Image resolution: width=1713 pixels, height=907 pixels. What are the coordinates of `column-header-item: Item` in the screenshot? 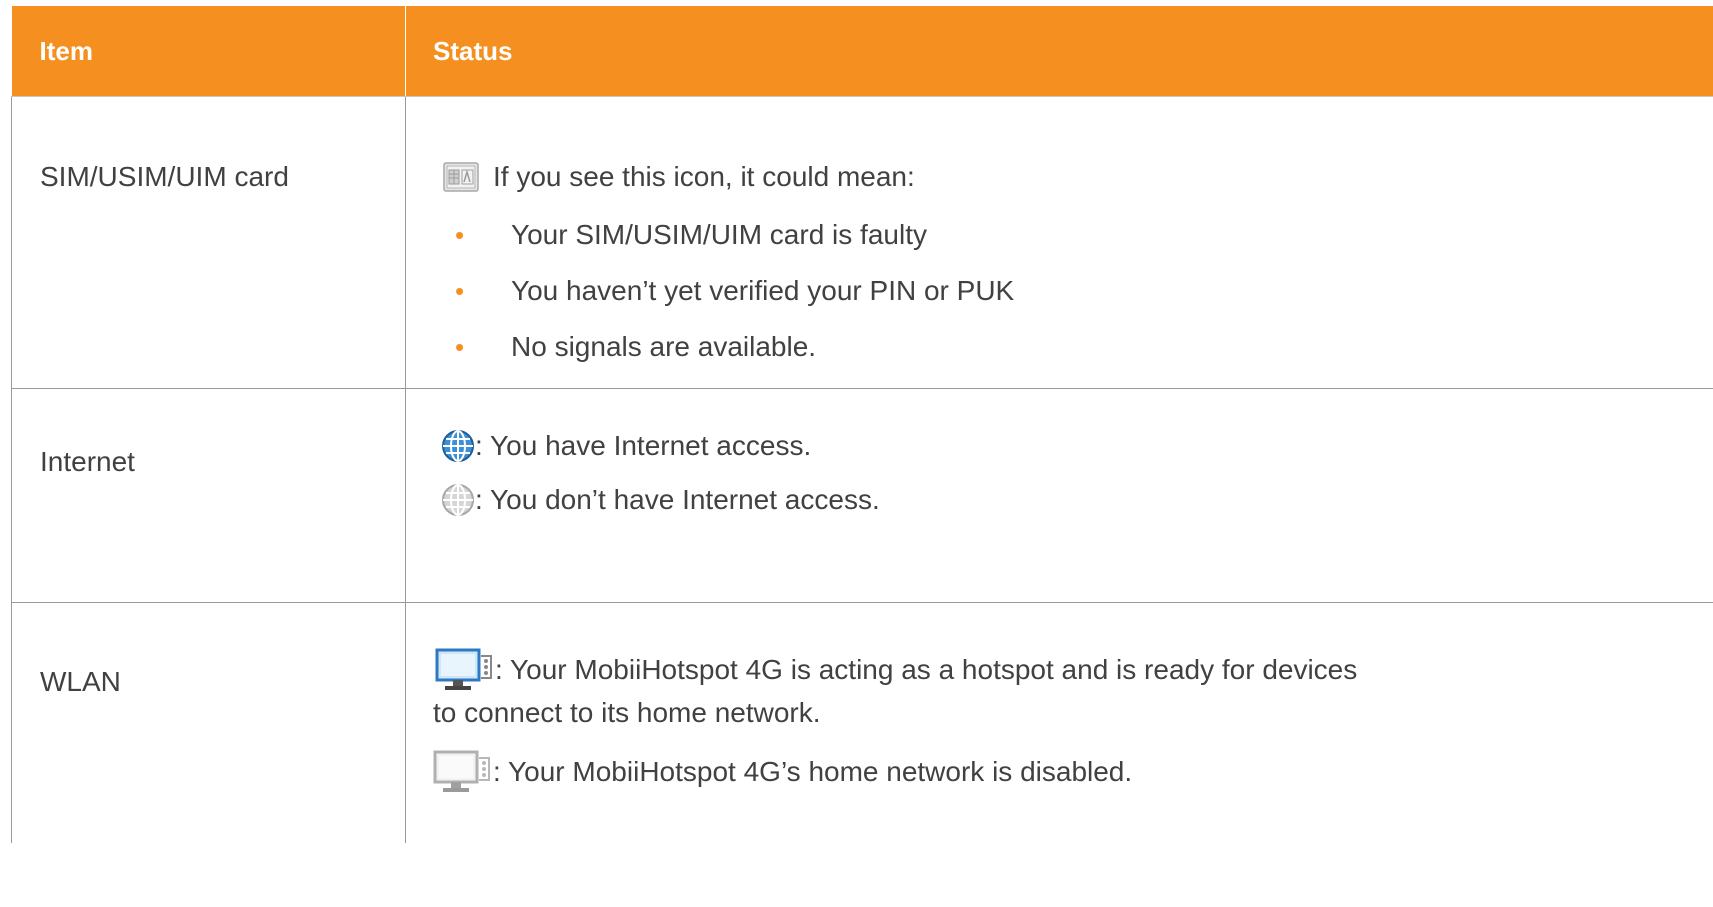 It's located at (208, 51).